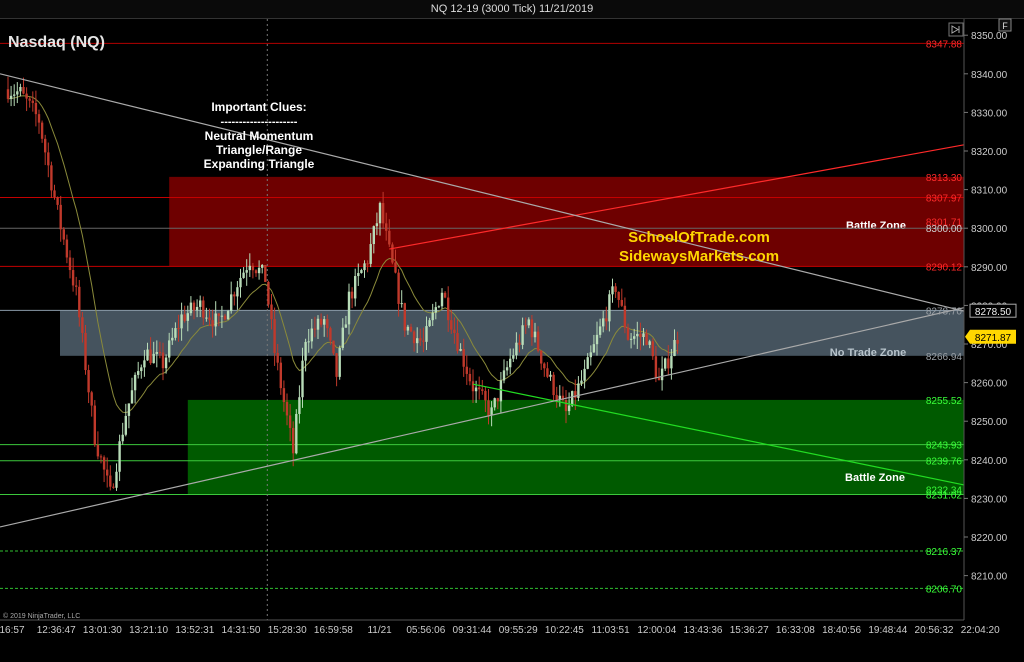 The height and width of the screenshot is (662, 1024). Describe the element at coordinates (989, 113) in the screenshot. I see `y-tick-label: 8330.00` at that location.